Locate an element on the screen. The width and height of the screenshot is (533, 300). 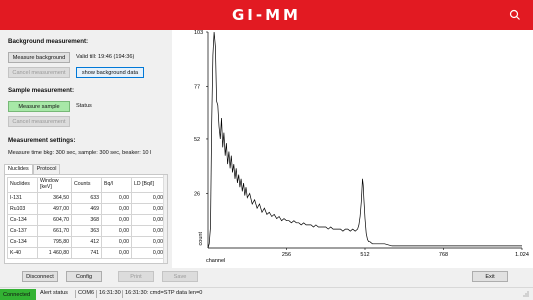
nuclide-name: Ru103 is located at coordinates (22, 209).